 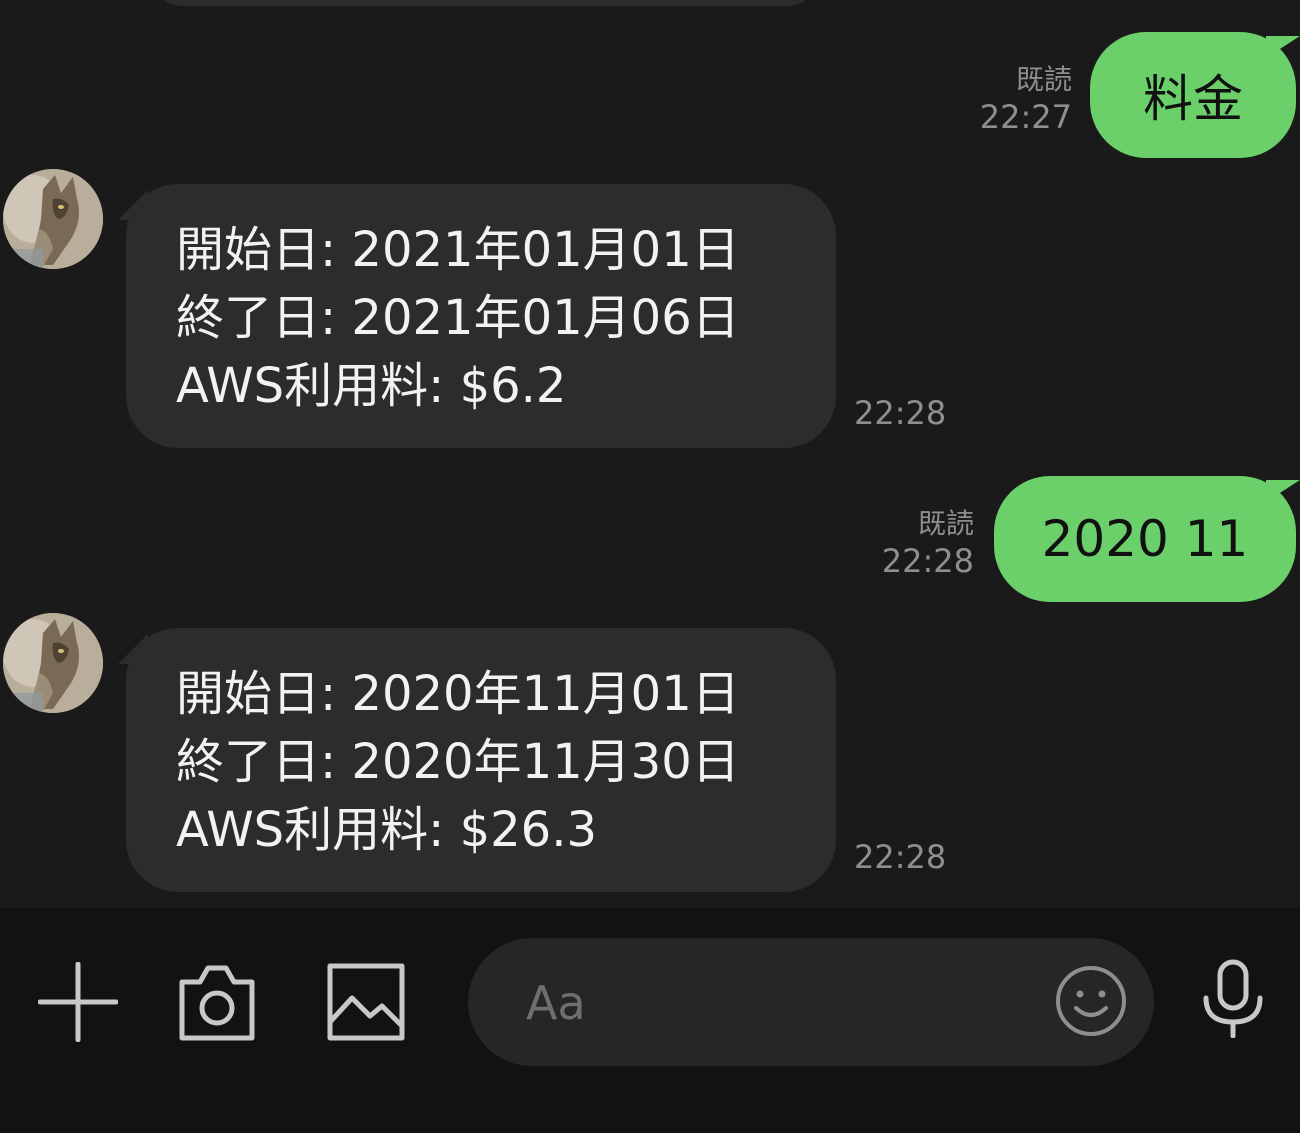 I want to click on message-meta: 既読 22:27, so click(x=1016, y=99).